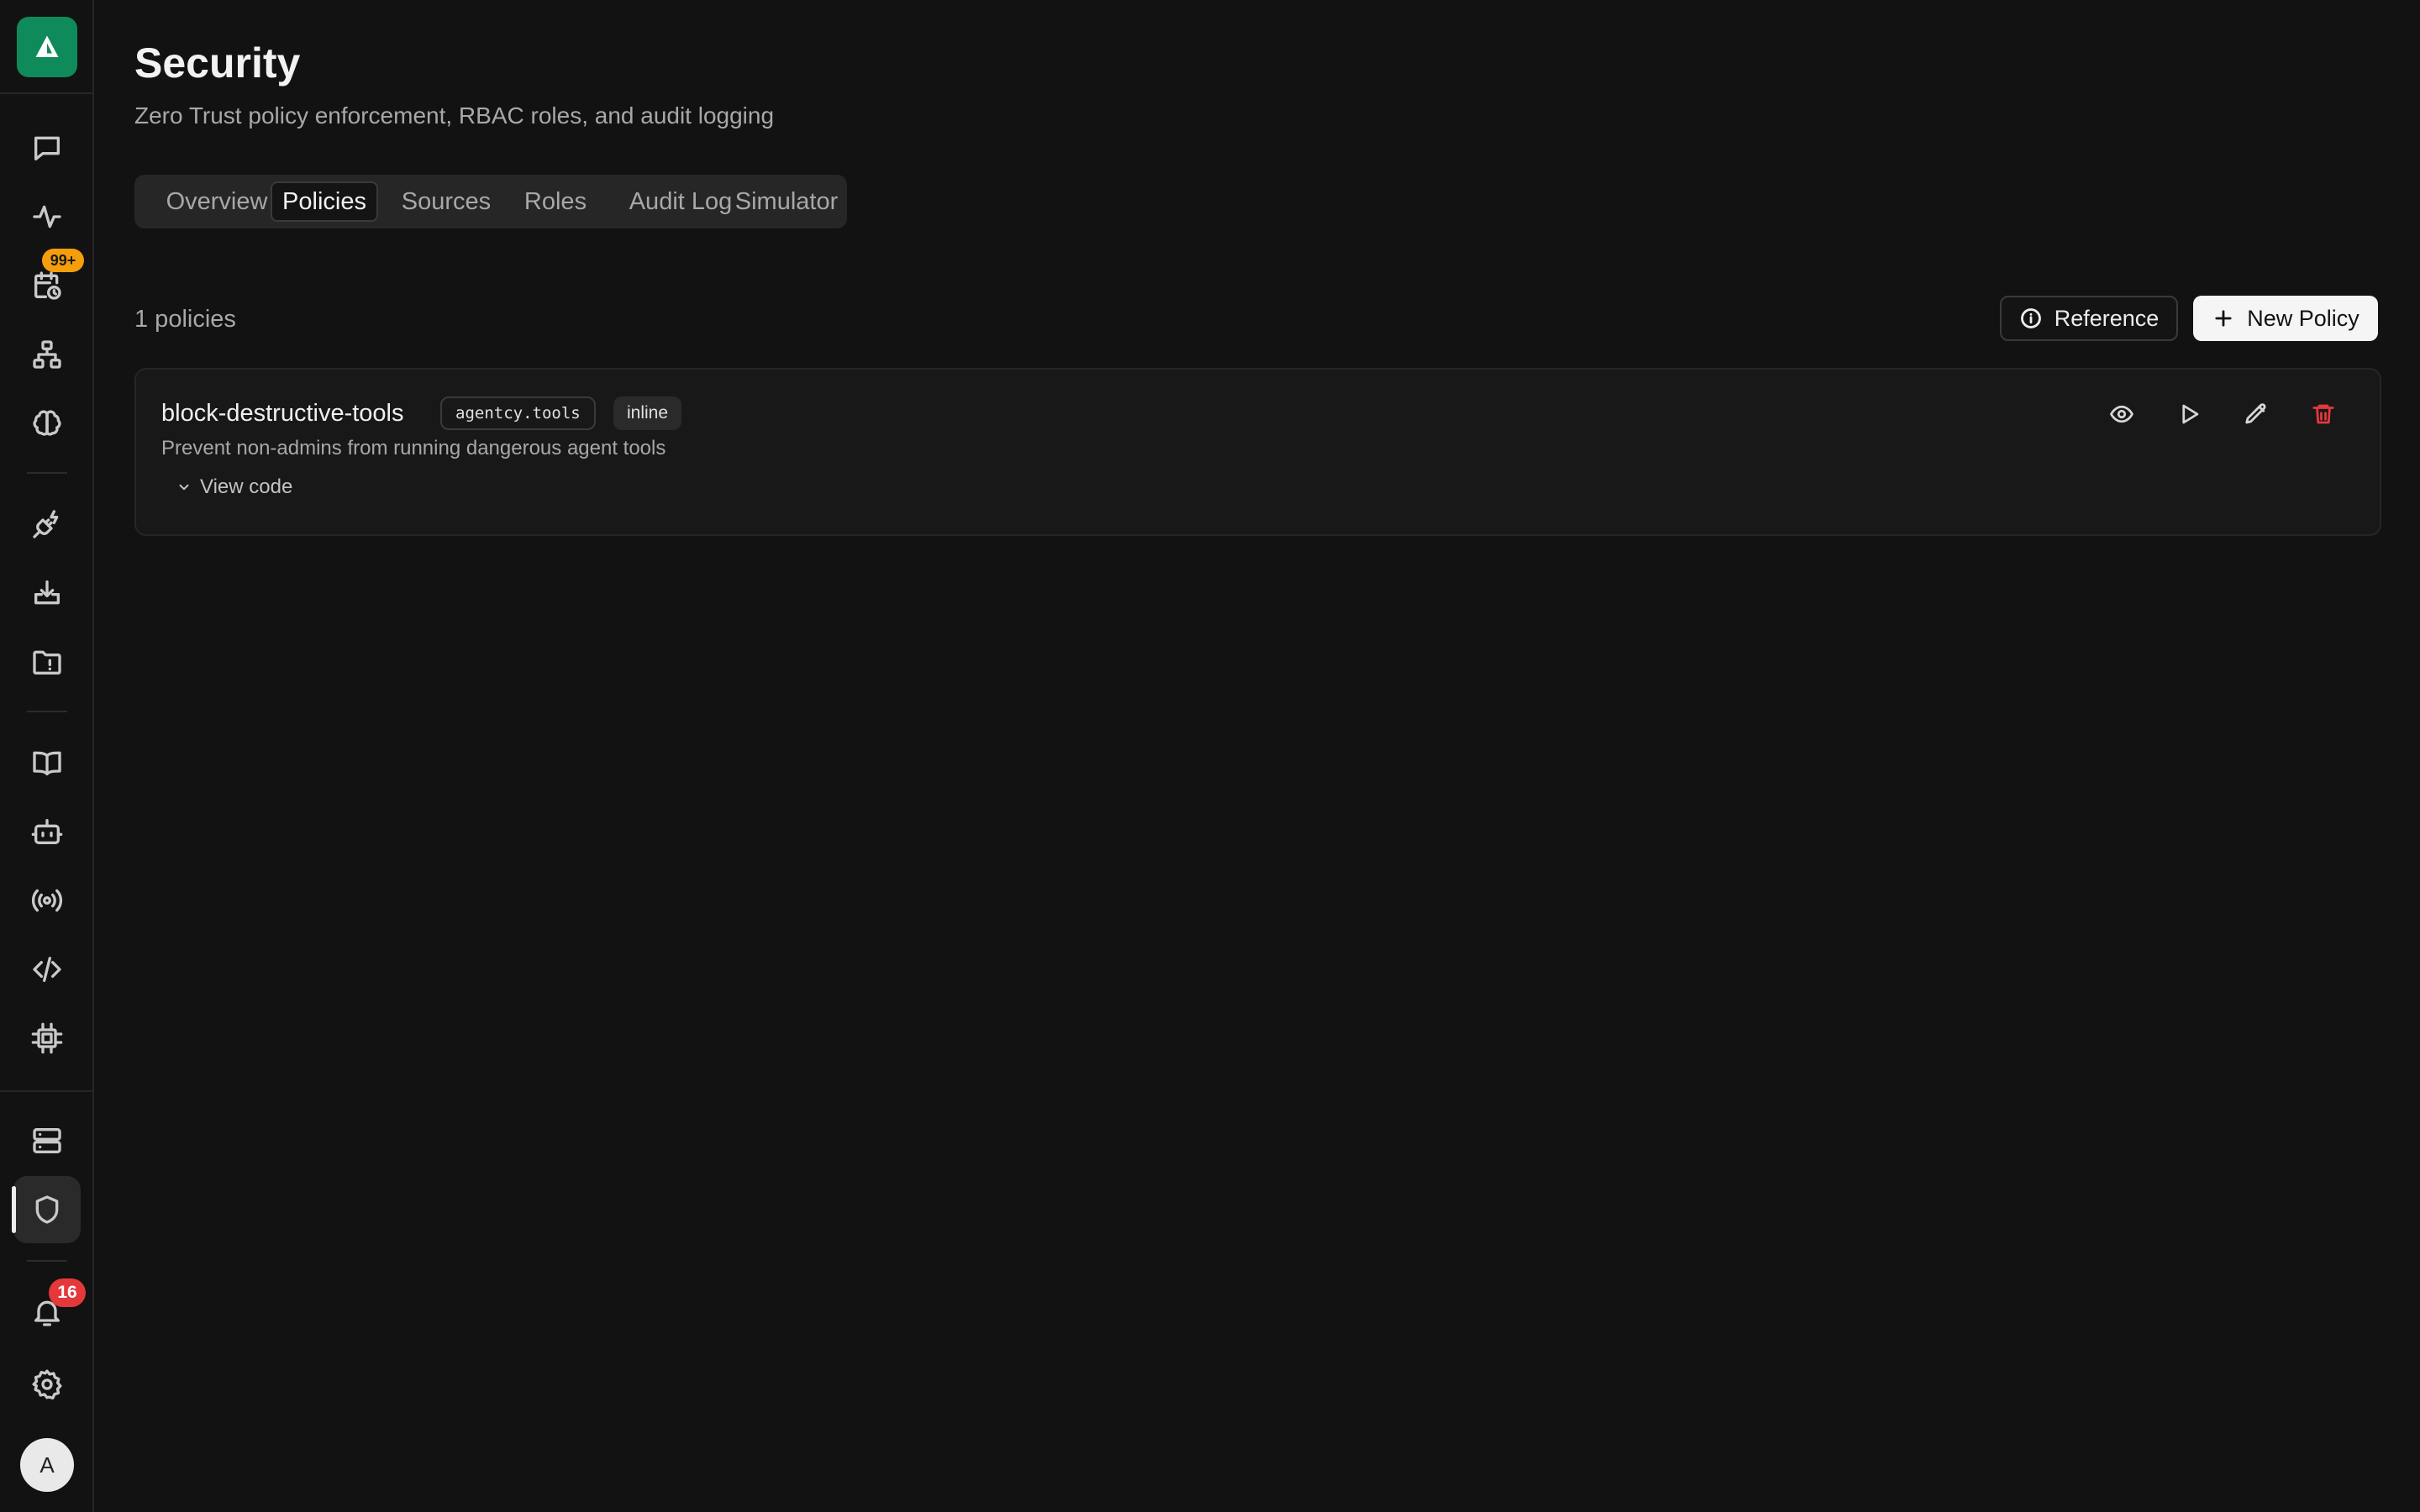  What do you see at coordinates (518, 413) in the screenshot?
I see `policy-package-chip: agentcy.tools` at bounding box center [518, 413].